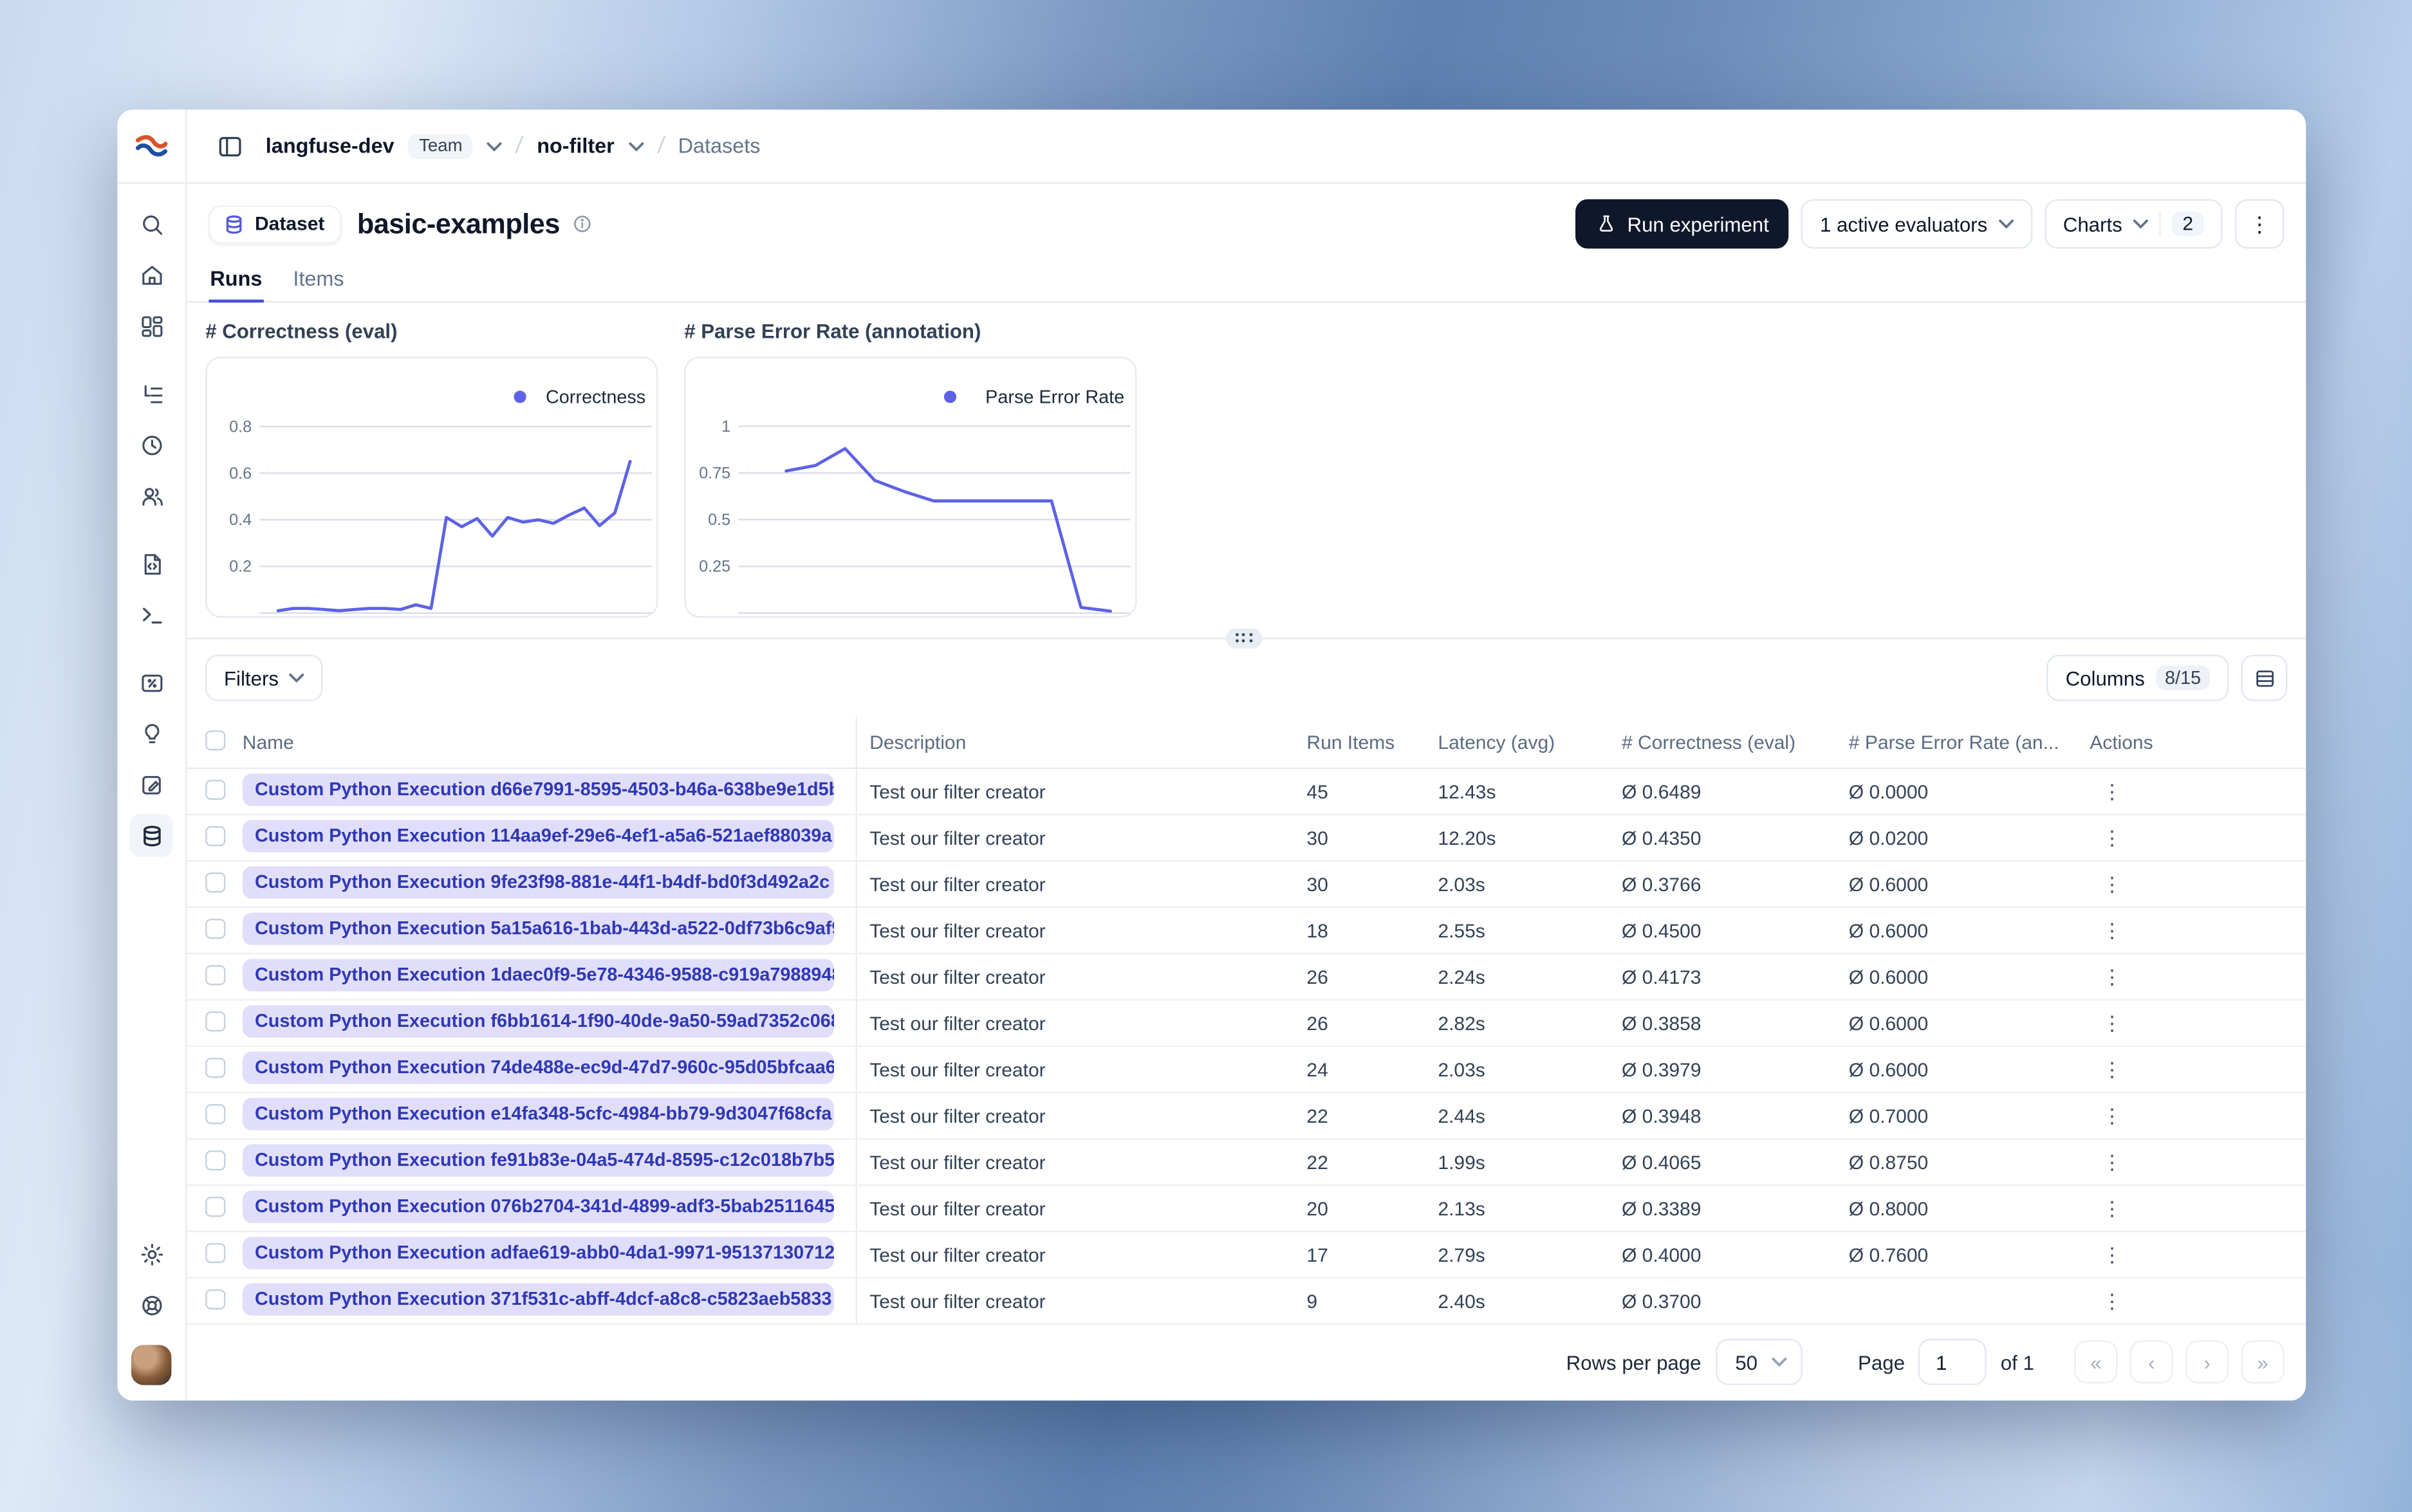 The image size is (2412, 1512). What do you see at coordinates (151, 223) in the screenshot?
I see `sidebar-item-search` at bounding box center [151, 223].